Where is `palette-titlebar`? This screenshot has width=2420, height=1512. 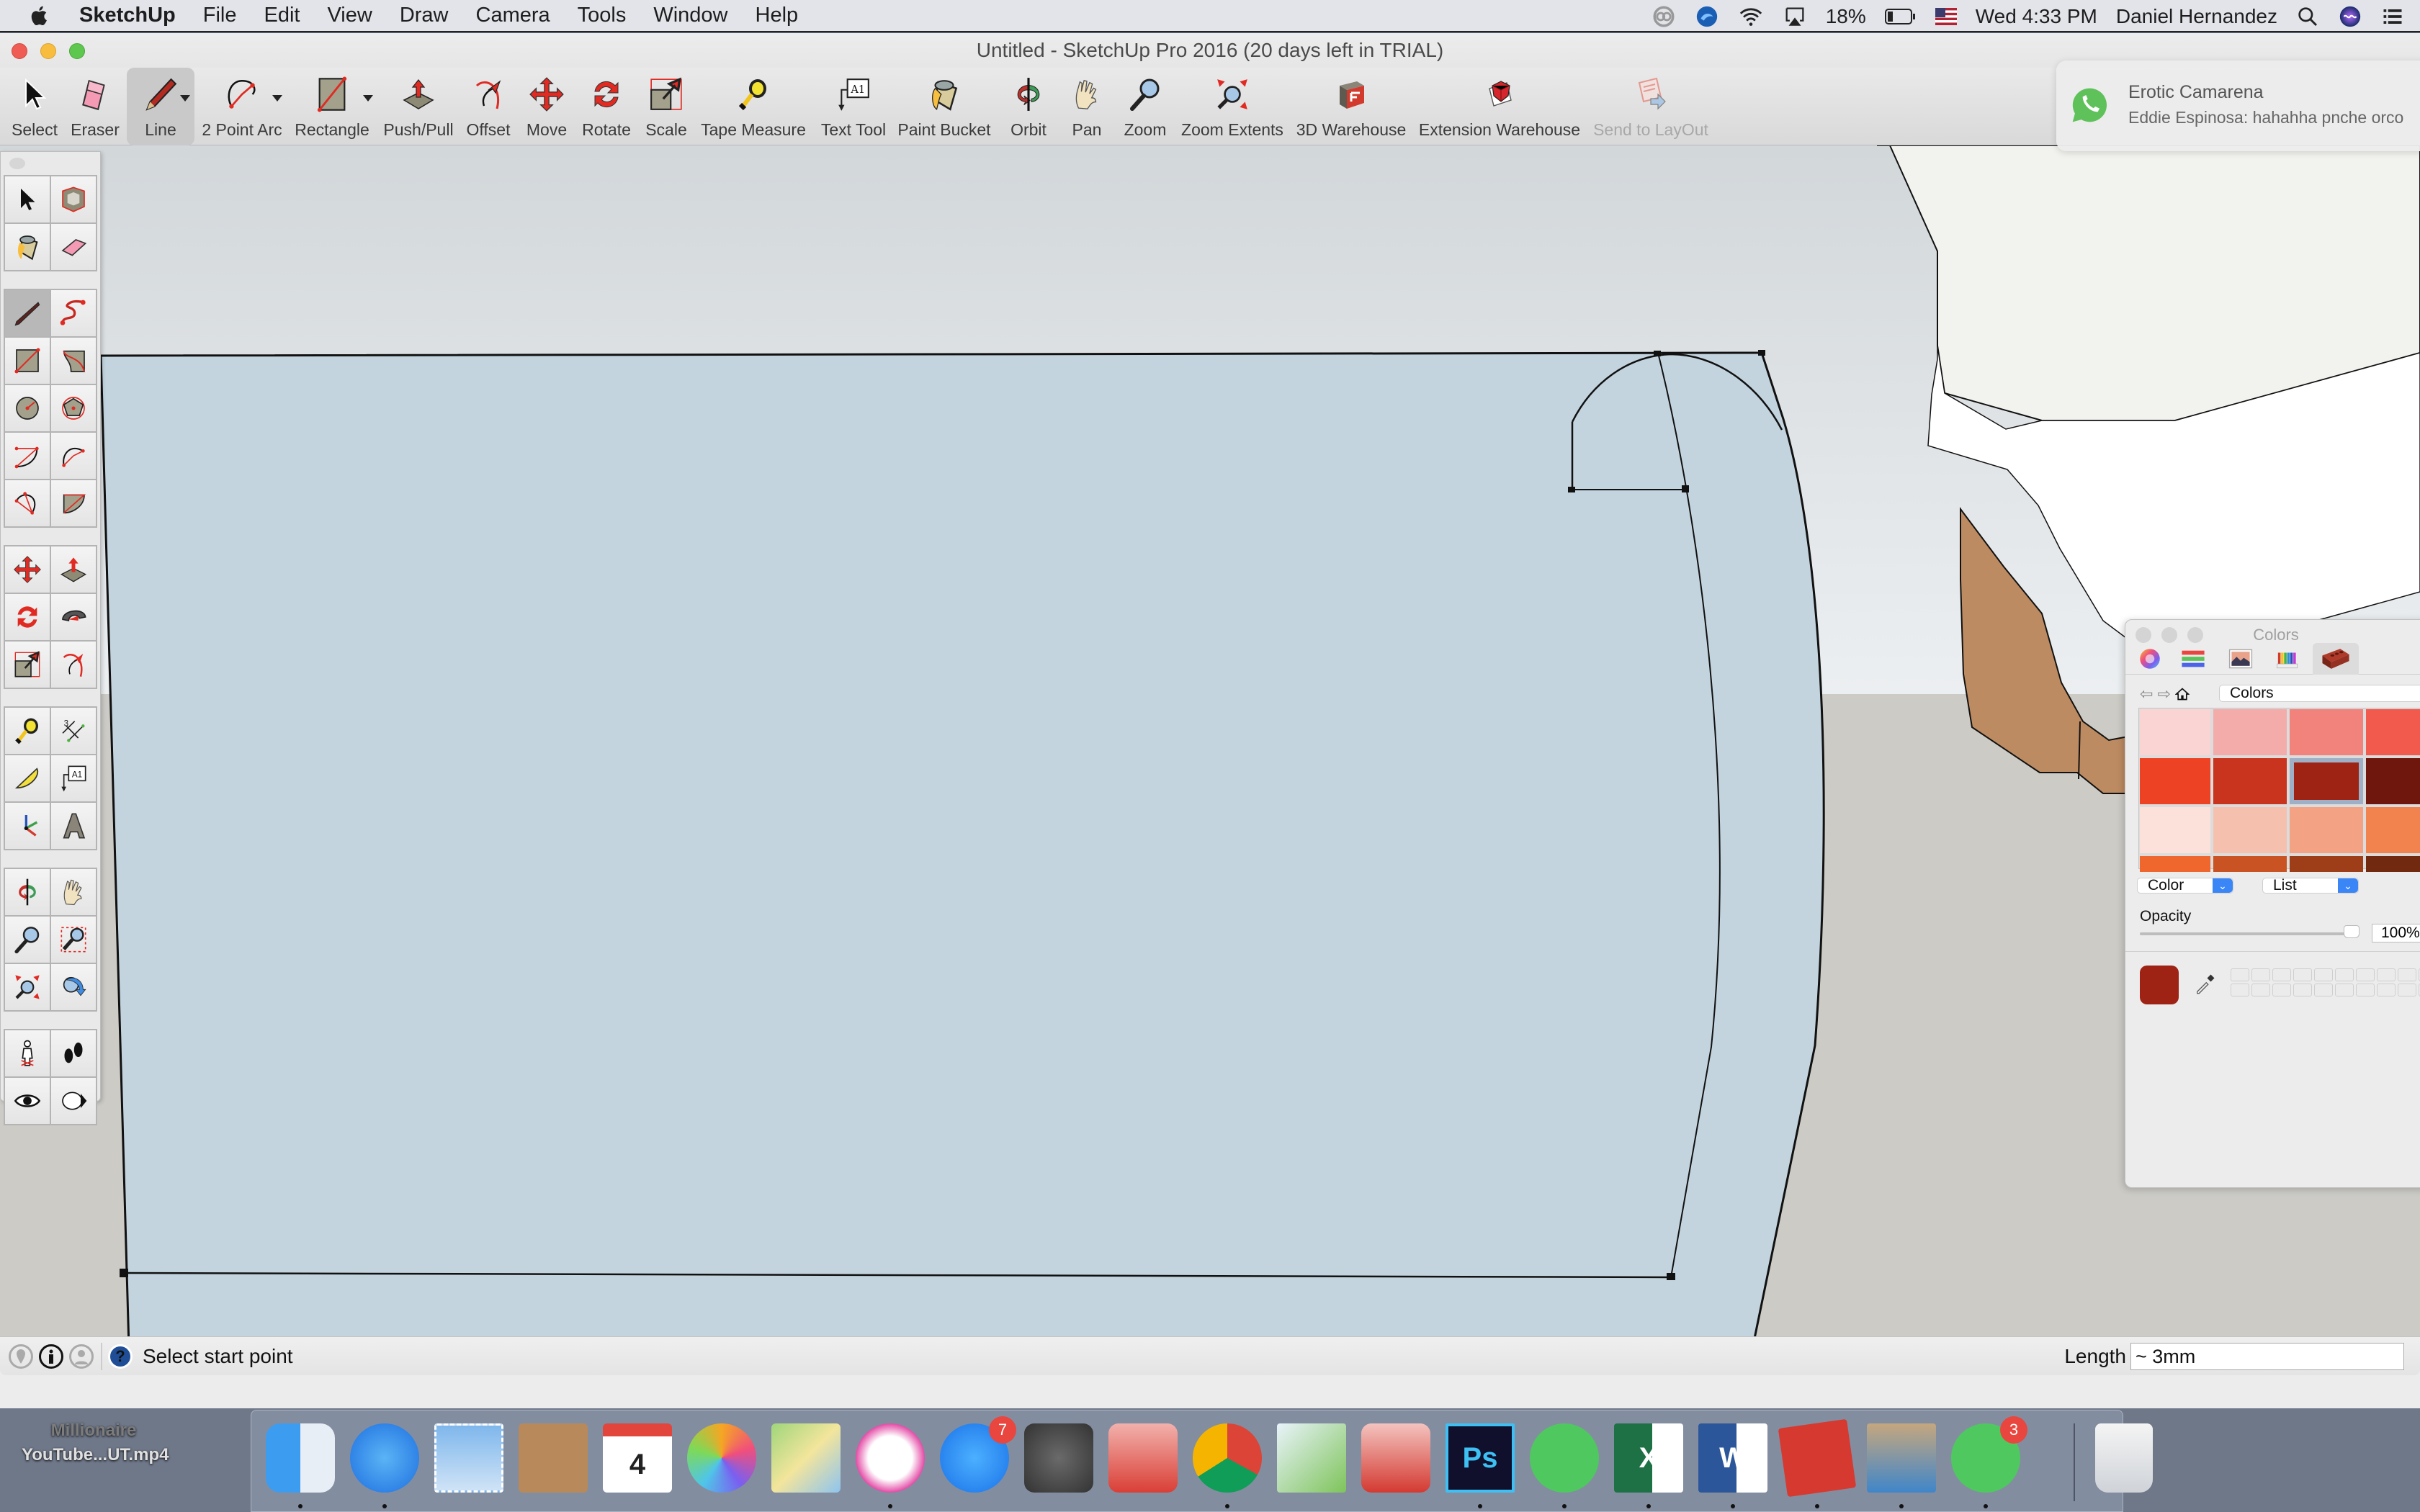 palette-titlebar is located at coordinates (51, 163).